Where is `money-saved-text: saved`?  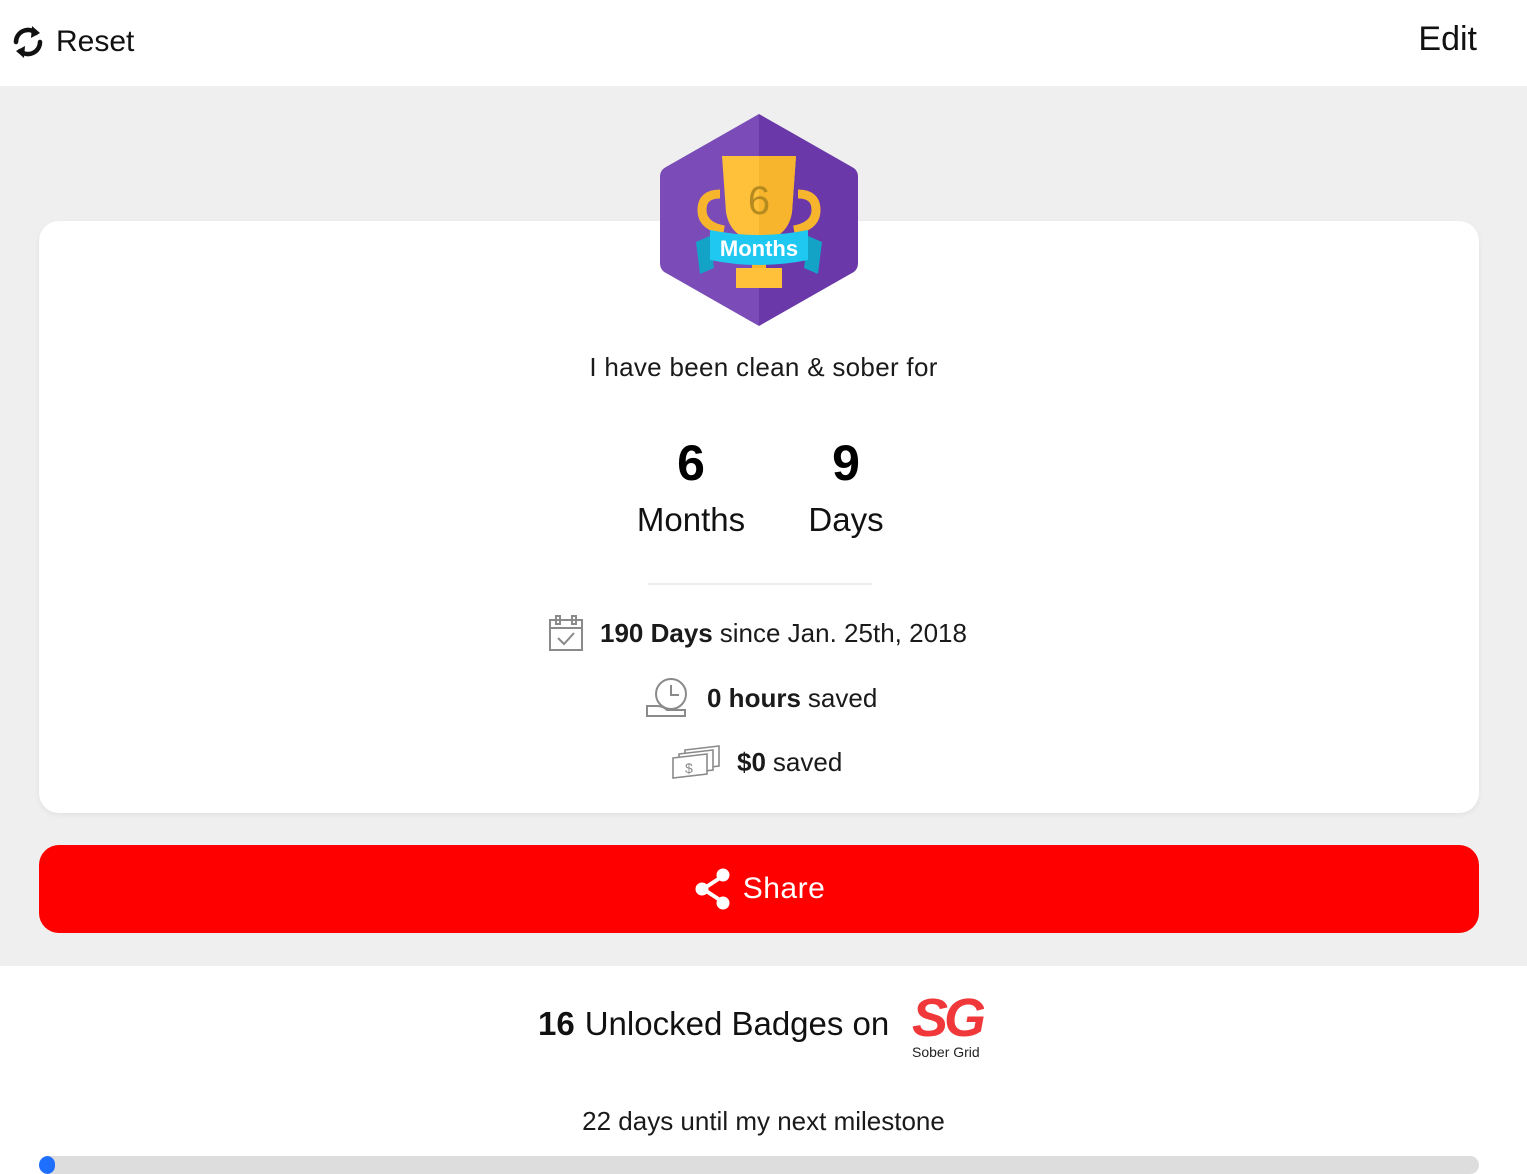 money-saved-text: saved is located at coordinates (807, 761).